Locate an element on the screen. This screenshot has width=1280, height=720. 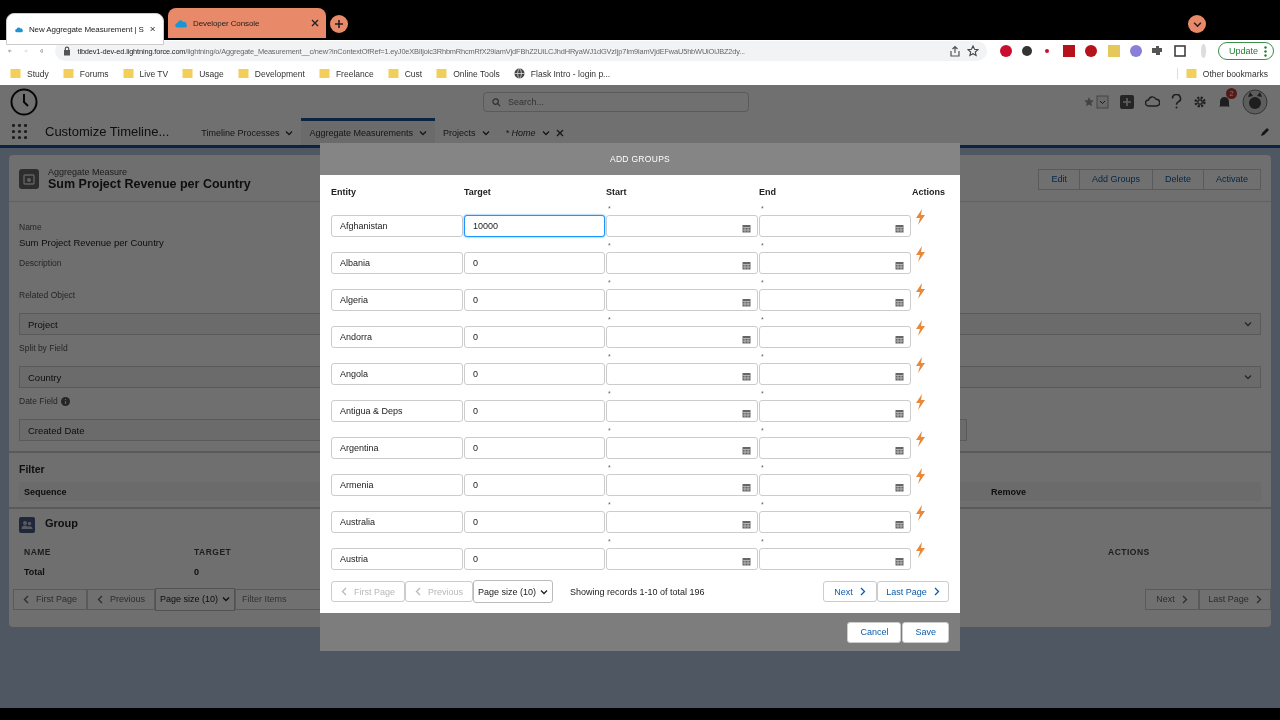
share-icon is located at coordinates (955, 51).